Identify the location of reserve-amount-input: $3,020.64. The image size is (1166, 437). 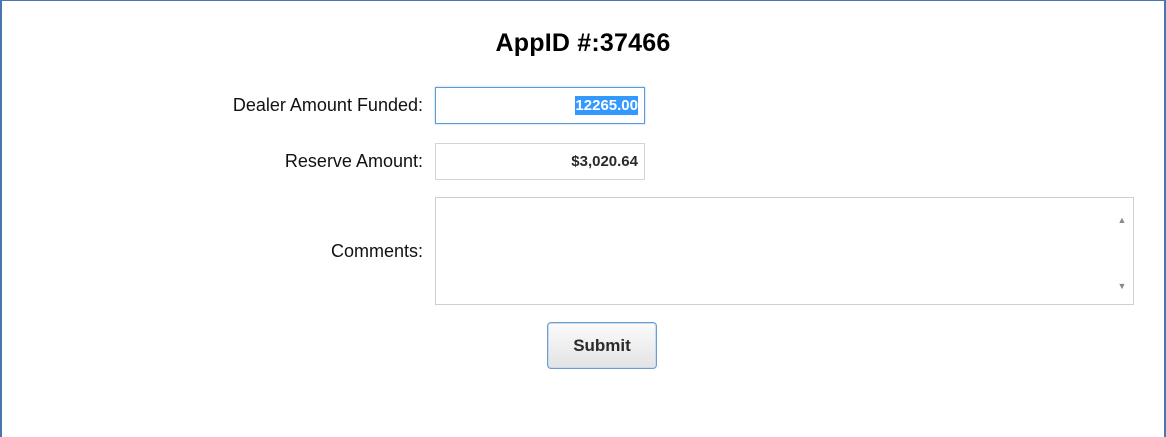
(540, 161).